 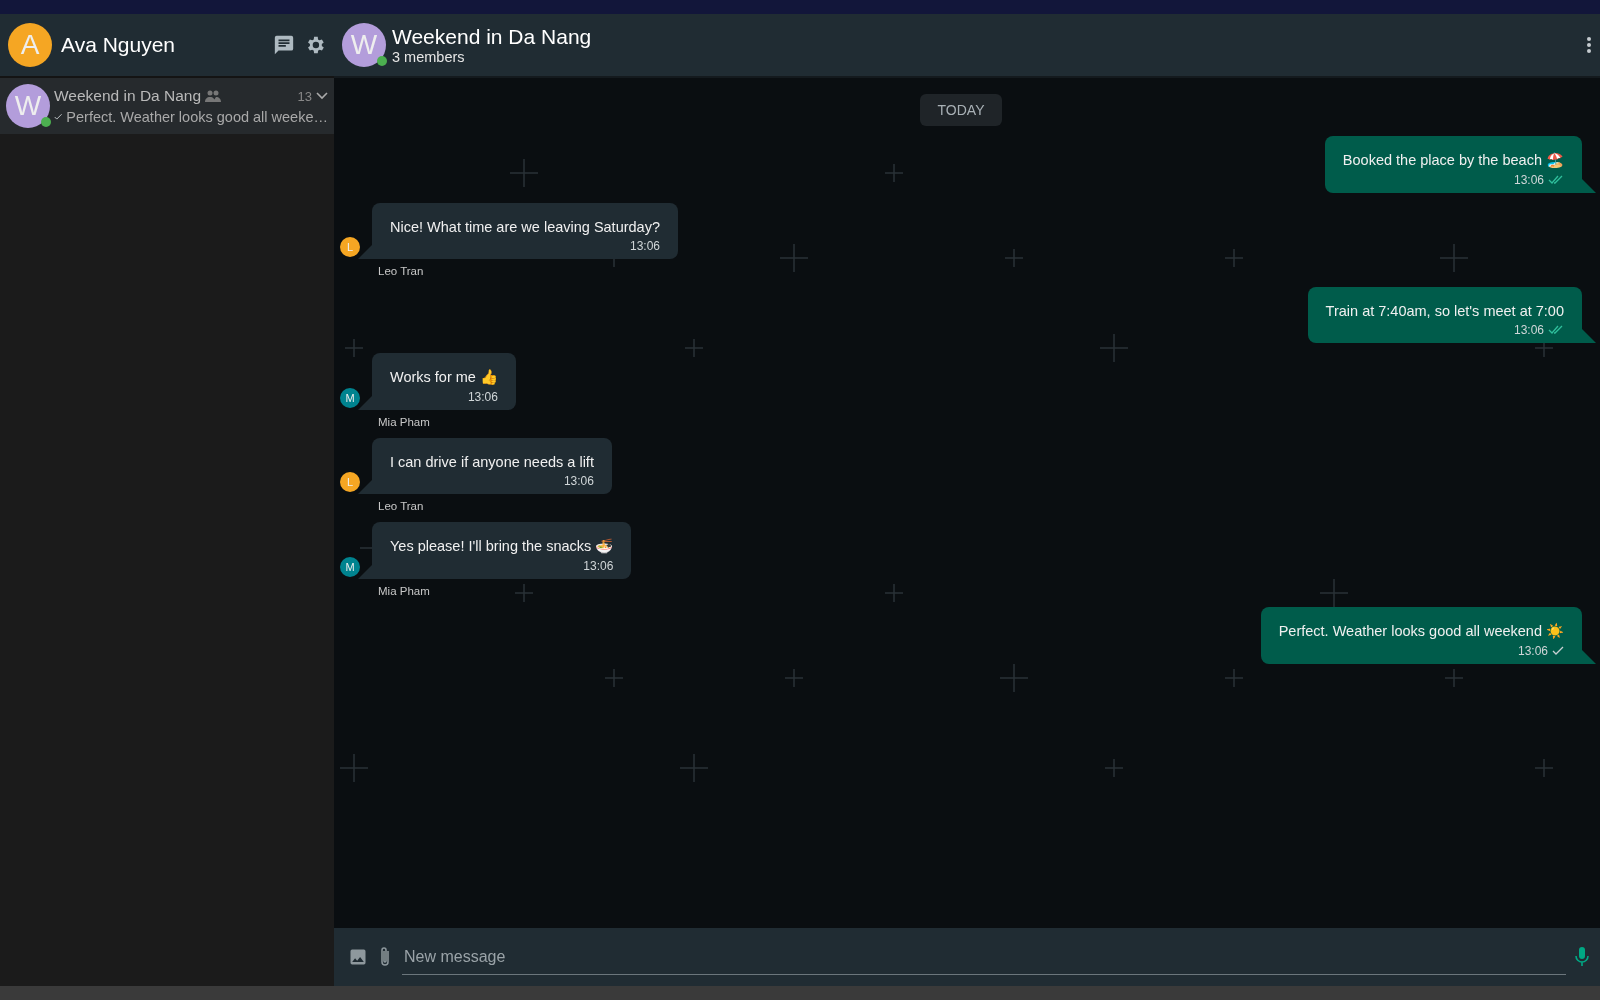 What do you see at coordinates (1421, 631) in the screenshot?
I see `message-text: Perfect. Weather looks good all weekend ☀` at bounding box center [1421, 631].